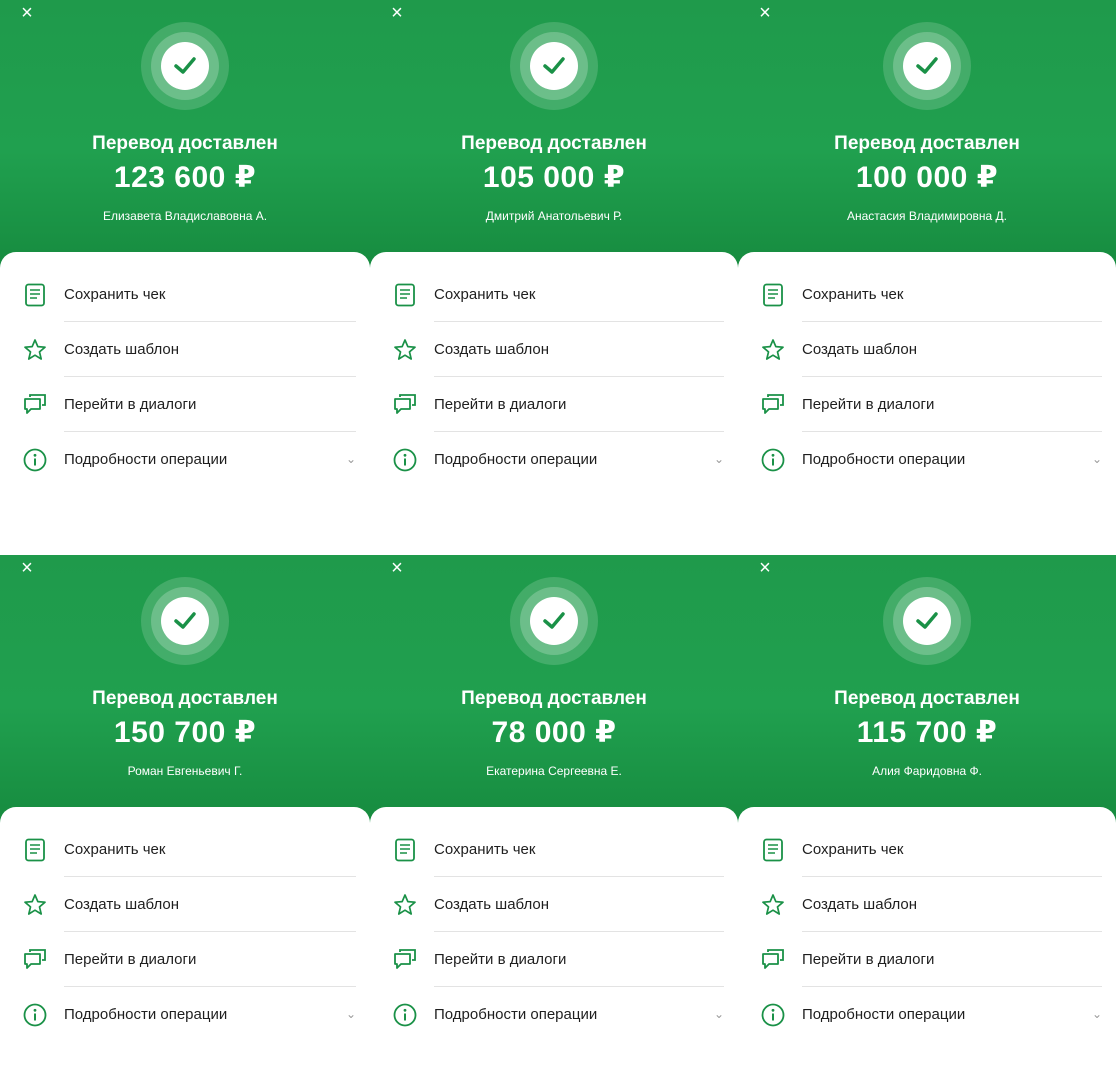  Describe the element at coordinates (185, 771) in the screenshot. I see `recipient-name: Роман Евгеньевич Г.` at that location.